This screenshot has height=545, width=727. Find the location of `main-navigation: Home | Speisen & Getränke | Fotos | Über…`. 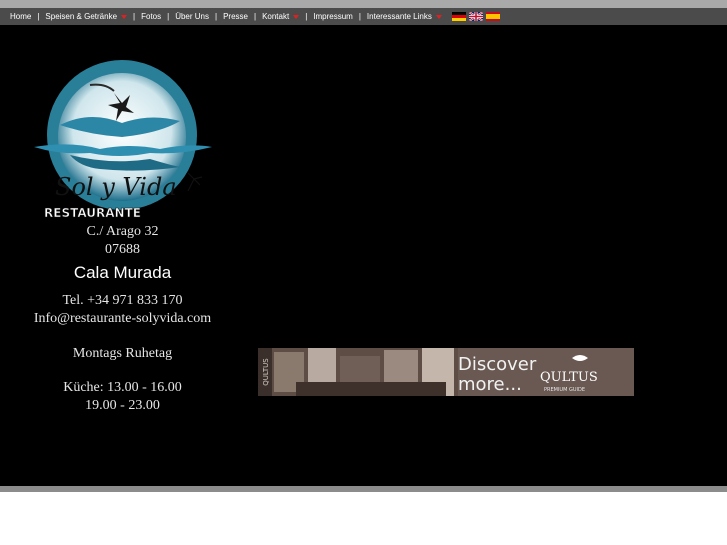

main-navigation: Home | Speisen & Getränke | Fotos | Über… is located at coordinates (363, 16).